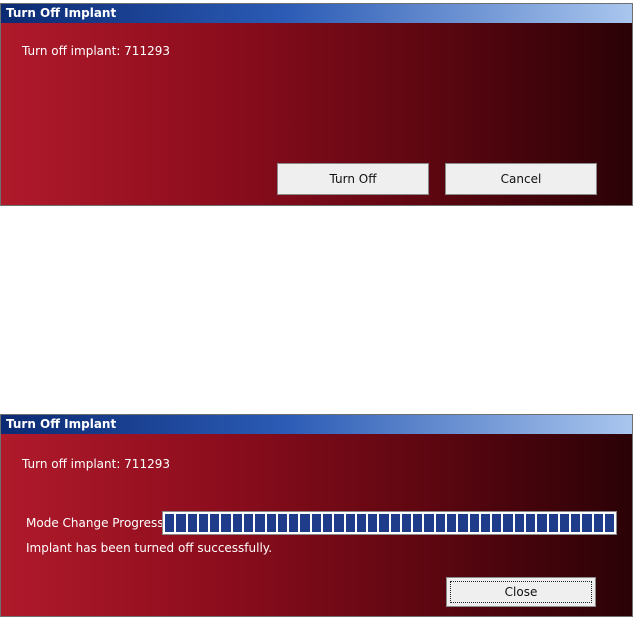 The image size is (635, 618). What do you see at coordinates (521, 179) in the screenshot?
I see `cancel-button: Cancel` at bounding box center [521, 179].